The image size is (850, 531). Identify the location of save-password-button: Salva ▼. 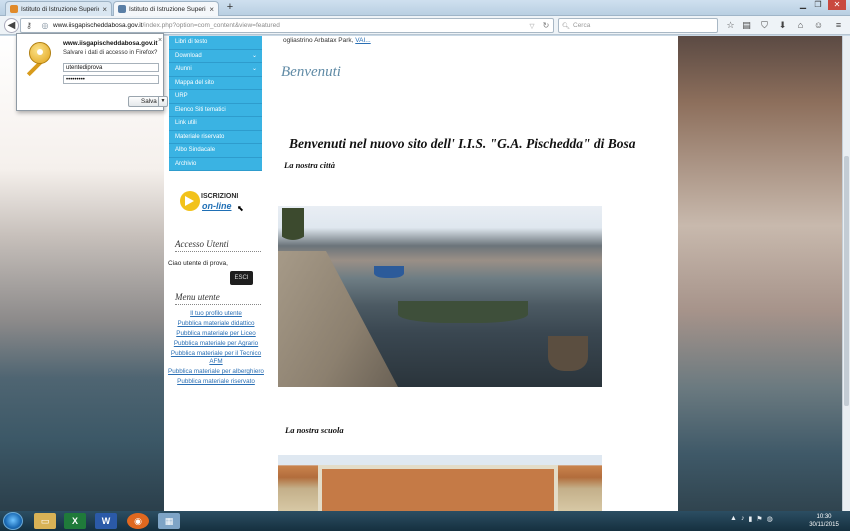
(148, 101).